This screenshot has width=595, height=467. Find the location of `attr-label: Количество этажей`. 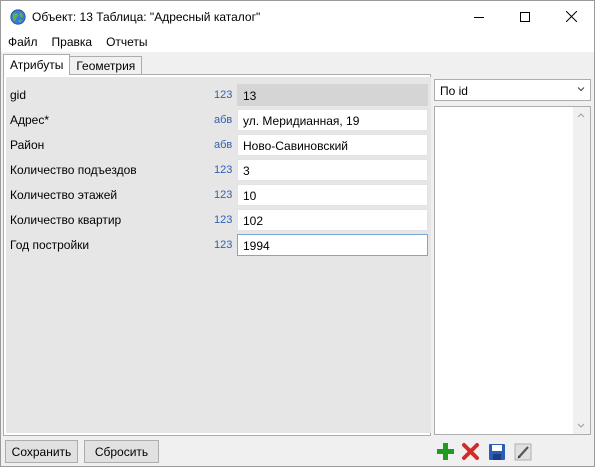

attr-label: Количество этажей is located at coordinates (64, 195).